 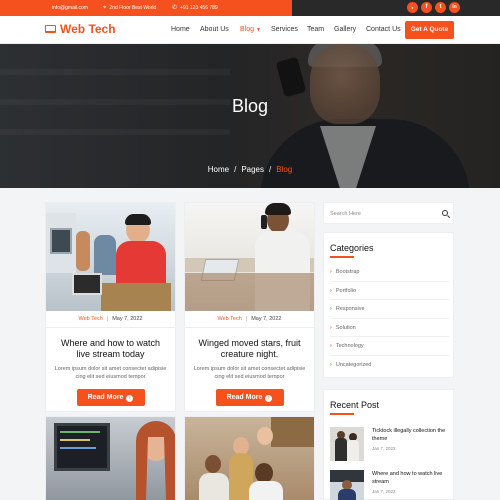 I want to click on breadcrumb-current: Blog, so click(x=284, y=169).